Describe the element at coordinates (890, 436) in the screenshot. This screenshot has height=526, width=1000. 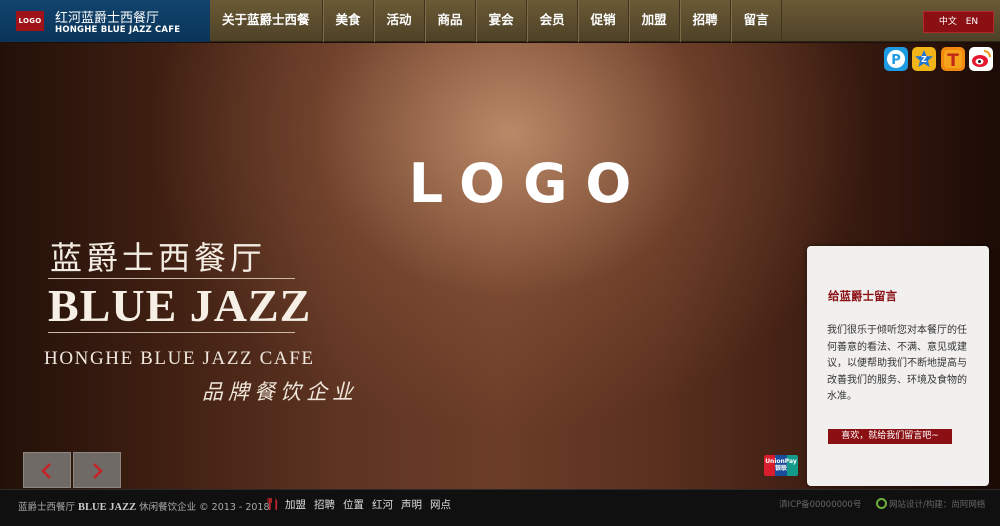
I see `leave-message-button: 喜欢，就给我们留言吧~` at that location.